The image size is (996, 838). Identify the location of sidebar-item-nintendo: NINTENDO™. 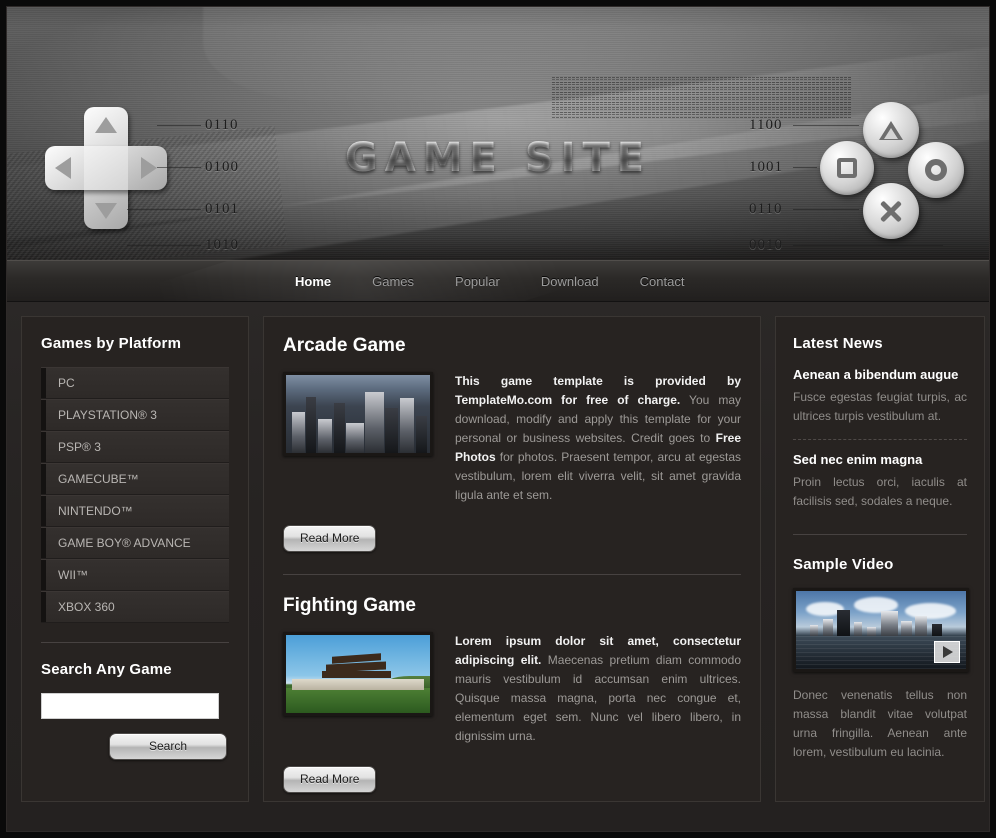
(135, 511).